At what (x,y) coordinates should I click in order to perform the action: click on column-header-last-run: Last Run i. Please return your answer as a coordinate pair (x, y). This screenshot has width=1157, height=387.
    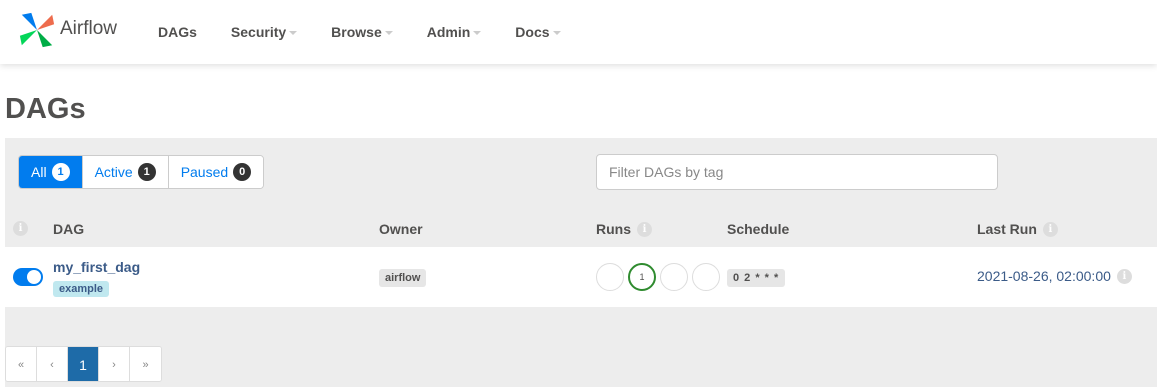
    Looking at the image, I should click on (1017, 229).